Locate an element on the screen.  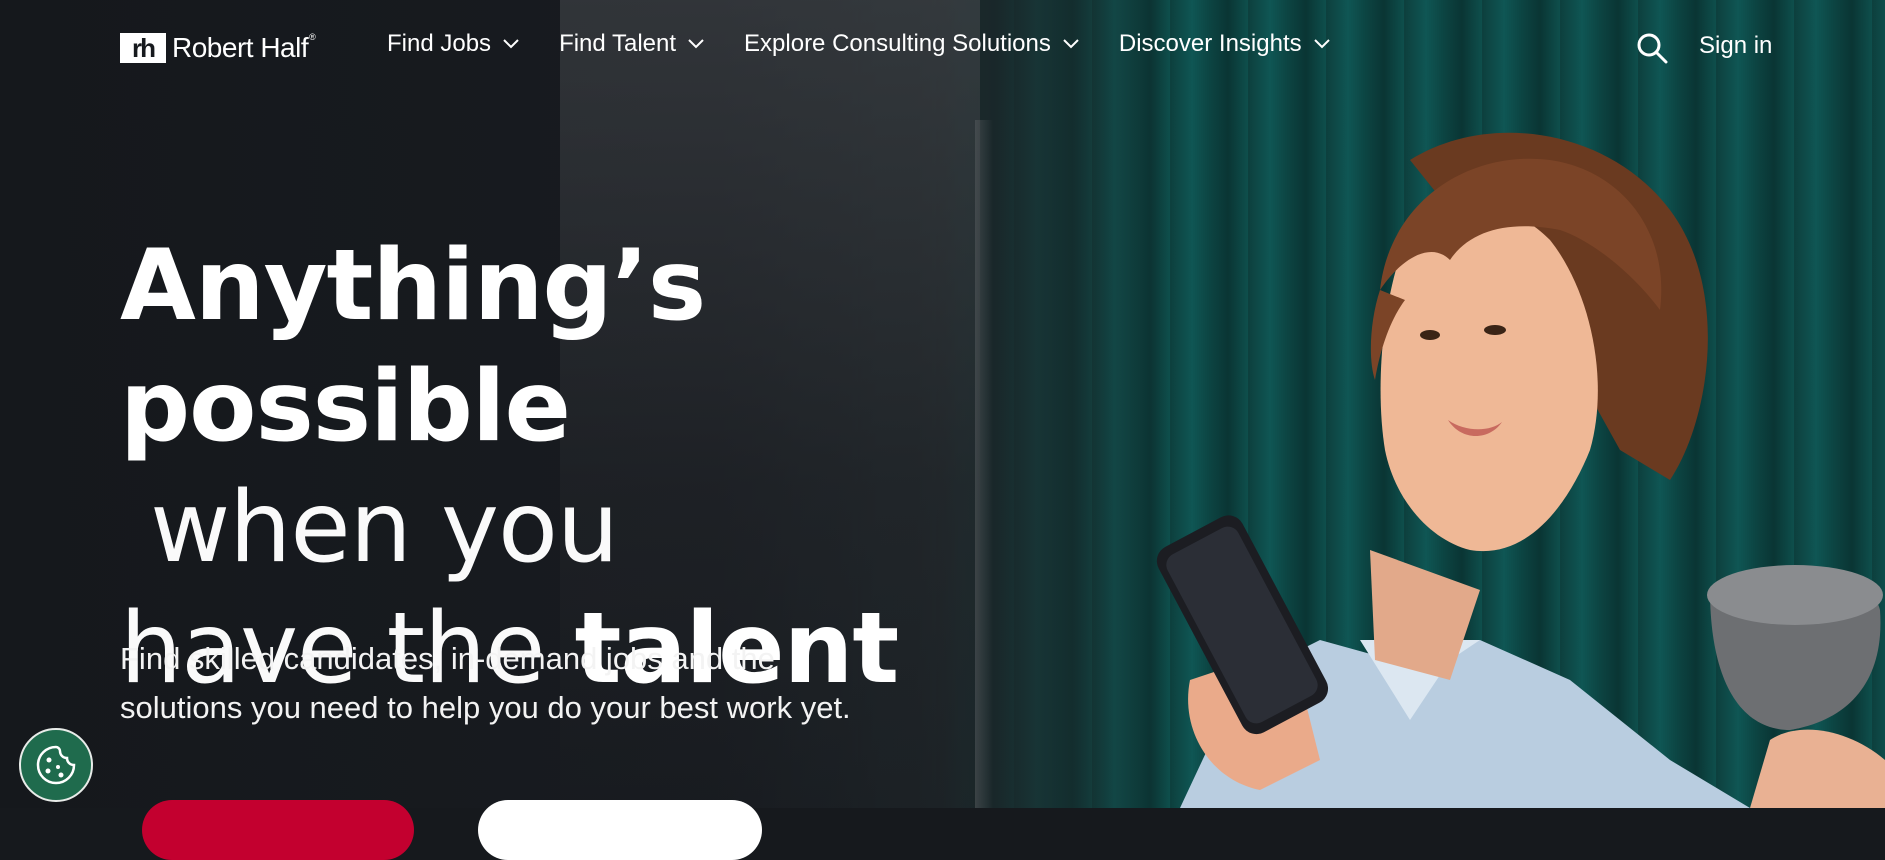
nav-discover-insights: Discover Insights is located at coordinates (1224, 44).